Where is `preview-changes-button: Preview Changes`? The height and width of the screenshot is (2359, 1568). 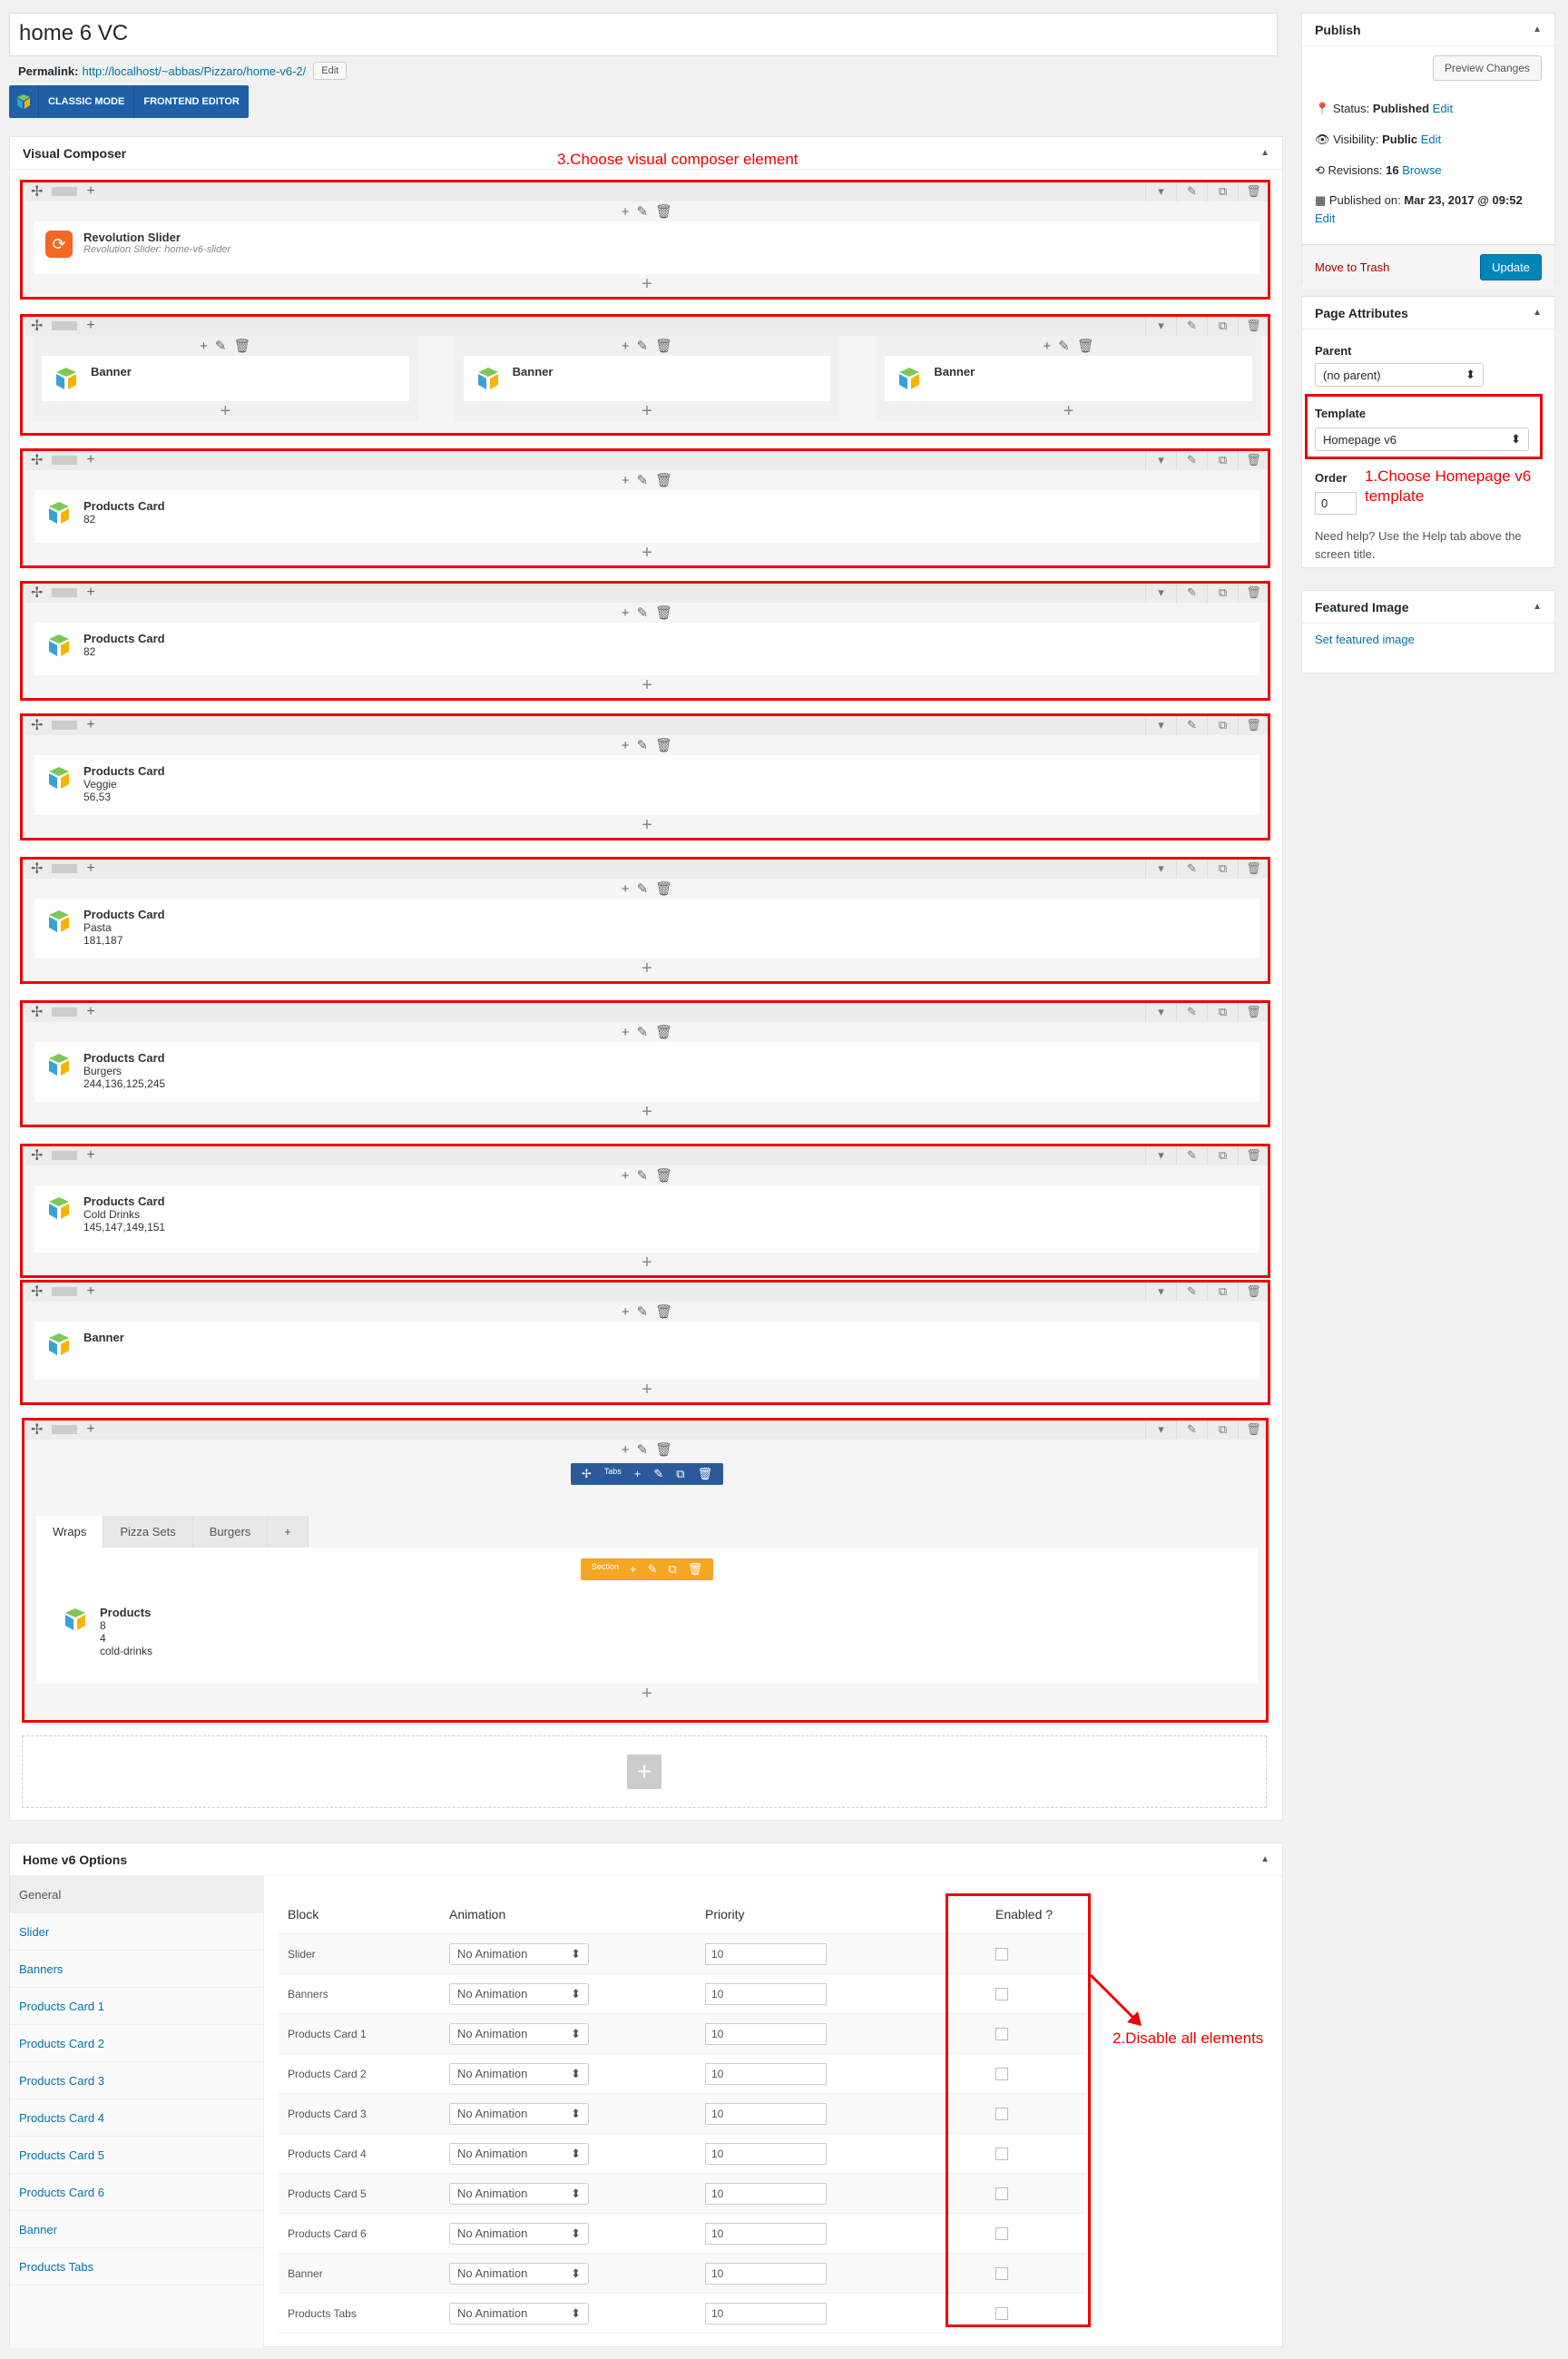 preview-changes-button: Preview Changes is located at coordinates (1487, 68).